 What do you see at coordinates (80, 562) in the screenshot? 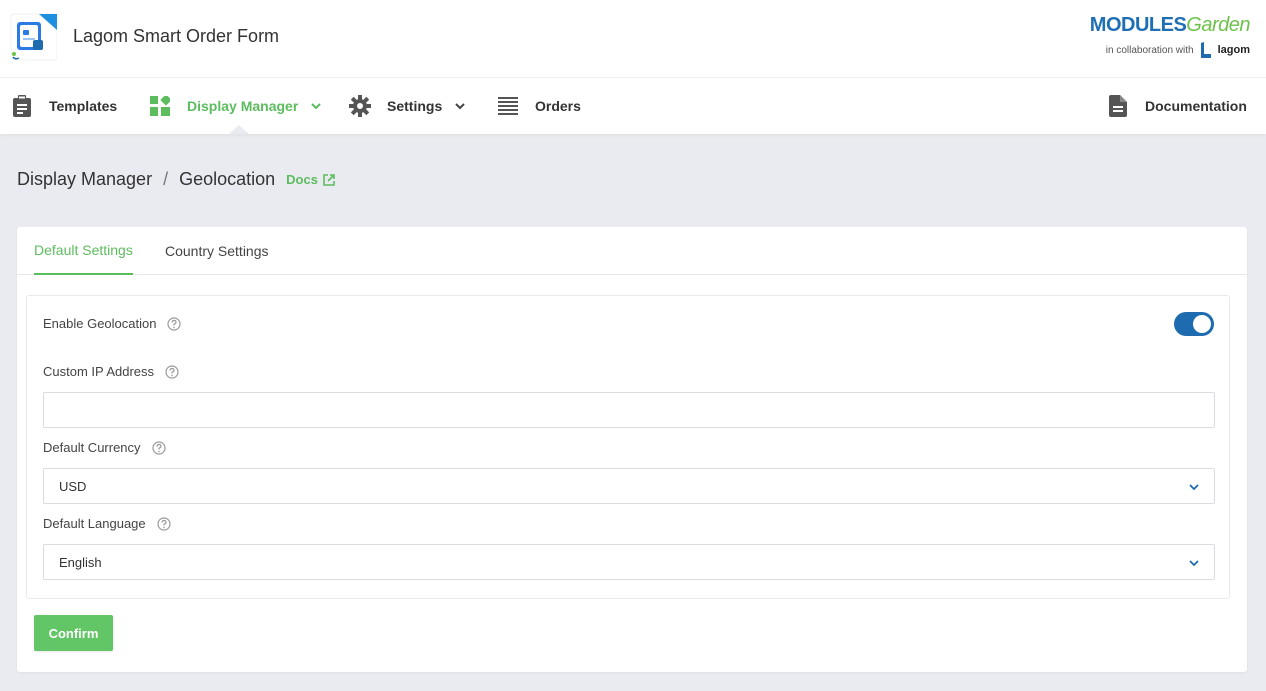
I see `select-value: English` at bounding box center [80, 562].